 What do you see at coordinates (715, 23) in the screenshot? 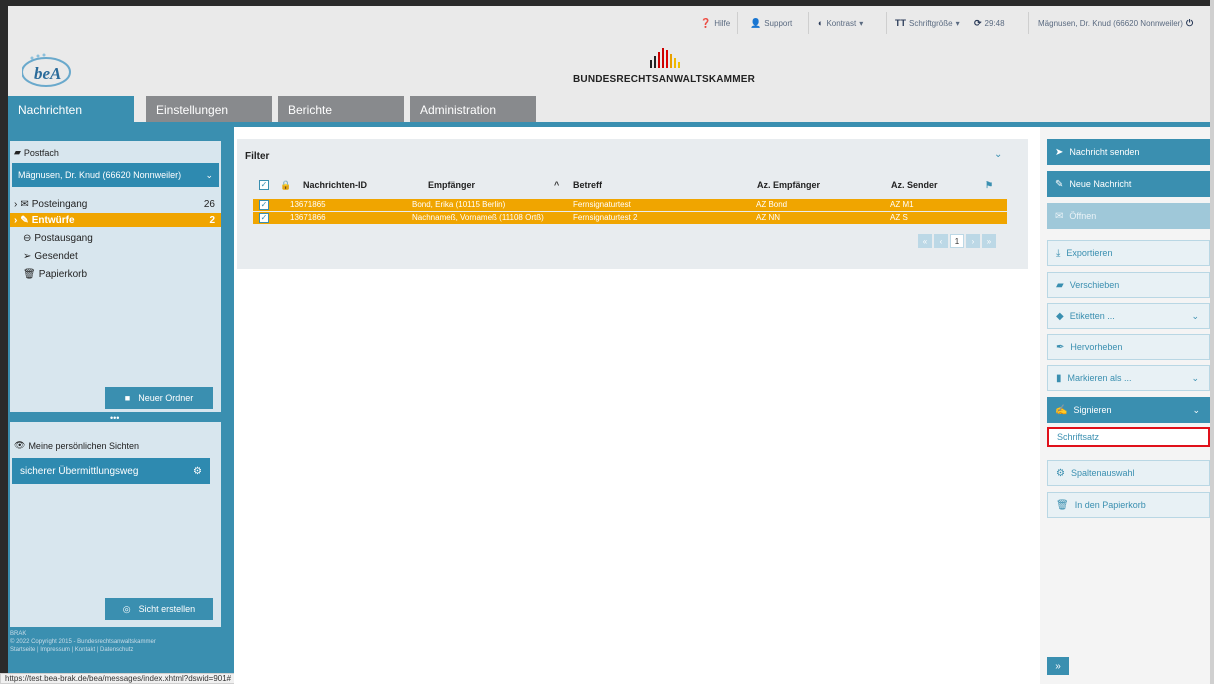
I see `help-link: ❓ Hilfe` at bounding box center [715, 23].